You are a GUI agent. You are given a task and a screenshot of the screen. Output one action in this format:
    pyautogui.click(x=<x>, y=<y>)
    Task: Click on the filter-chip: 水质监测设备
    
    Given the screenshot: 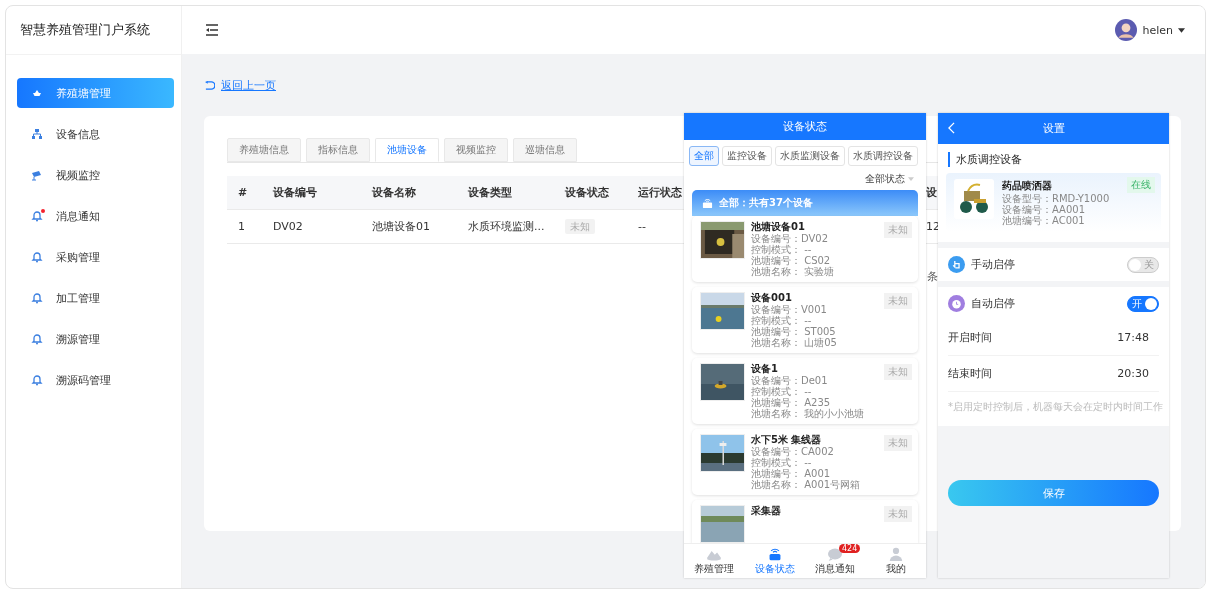 What is the action you would take?
    pyautogui.click(x=810, y=156)
    